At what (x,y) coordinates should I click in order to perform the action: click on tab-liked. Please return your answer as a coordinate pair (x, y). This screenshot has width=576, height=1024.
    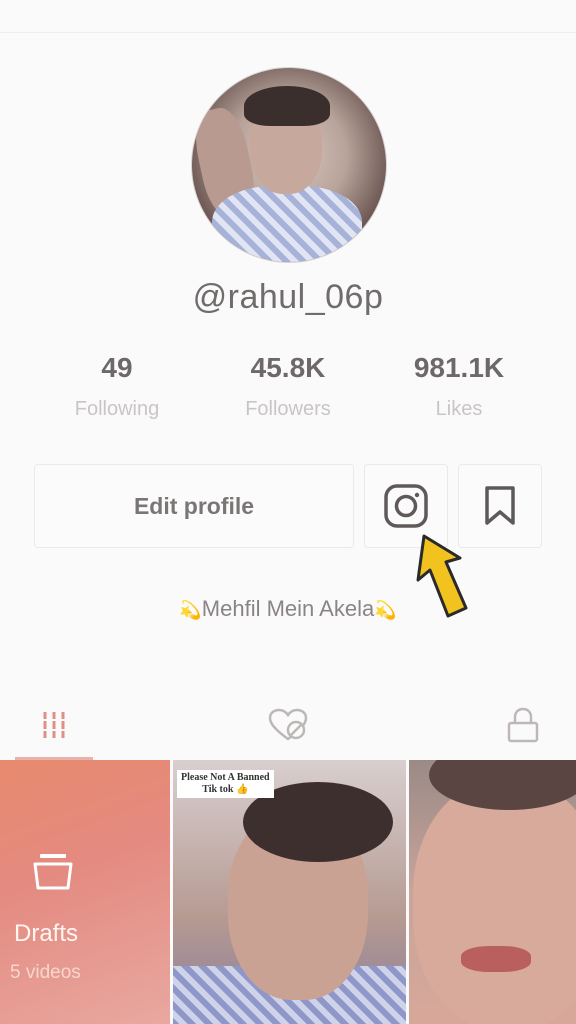
    Looking at the image, I should click on (288, 725).